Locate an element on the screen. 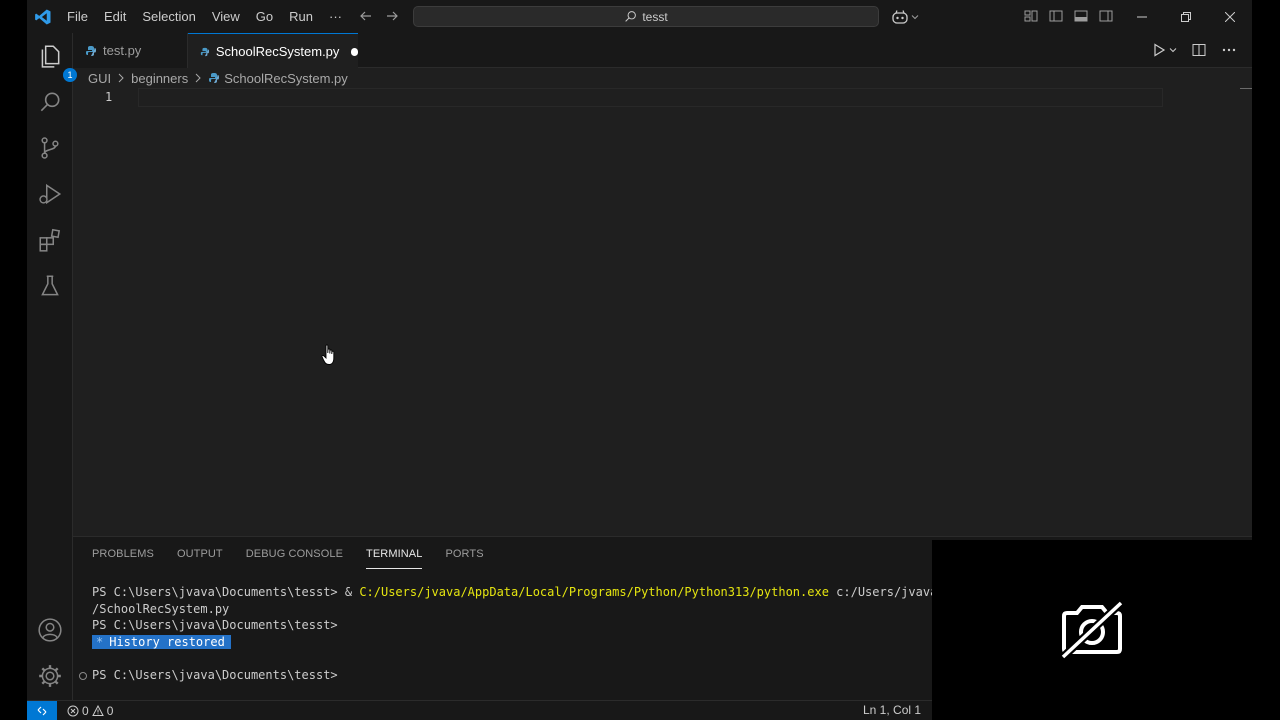 The width and height of the screenshot is (1280, 720). history-restored-badge: * History restored is located at coordinates (161, 641).